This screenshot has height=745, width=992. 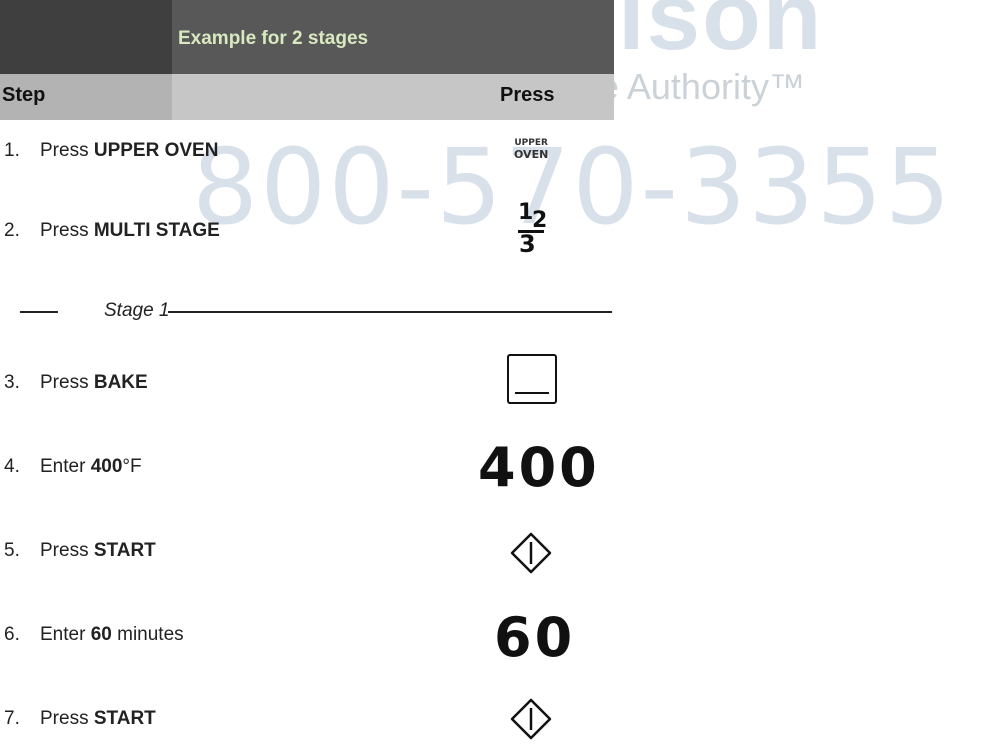 What do you see at coordinates (156, 150) in the screenshot?
I see `step-key: UPPER OVEN` at bounding box center [156, 150].